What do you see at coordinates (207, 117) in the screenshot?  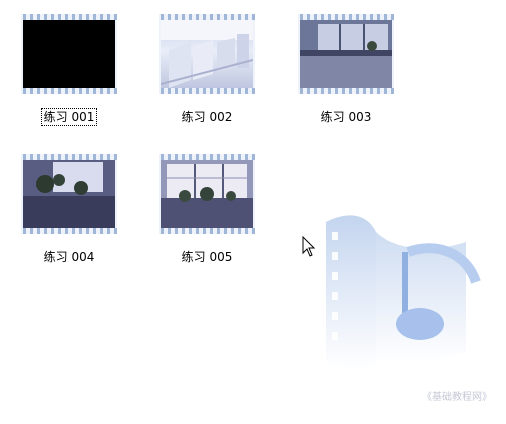 I see `file-label: 练习 002` at bounding box center [207, 117].